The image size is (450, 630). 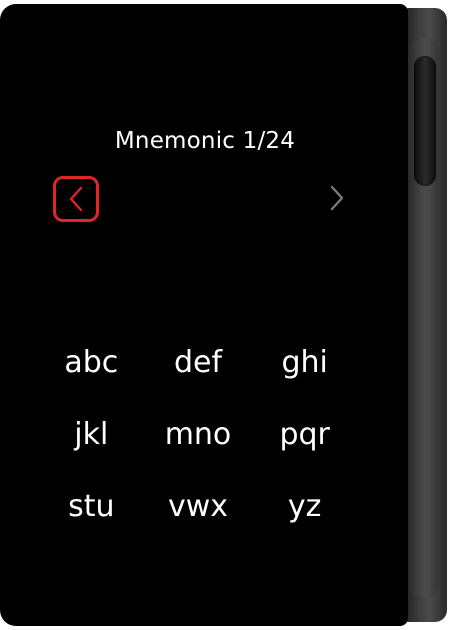 What do you see at coordinates (91, 506) in the screenshot?
I see `key-stu: stu` at bounding box center [91, 506].